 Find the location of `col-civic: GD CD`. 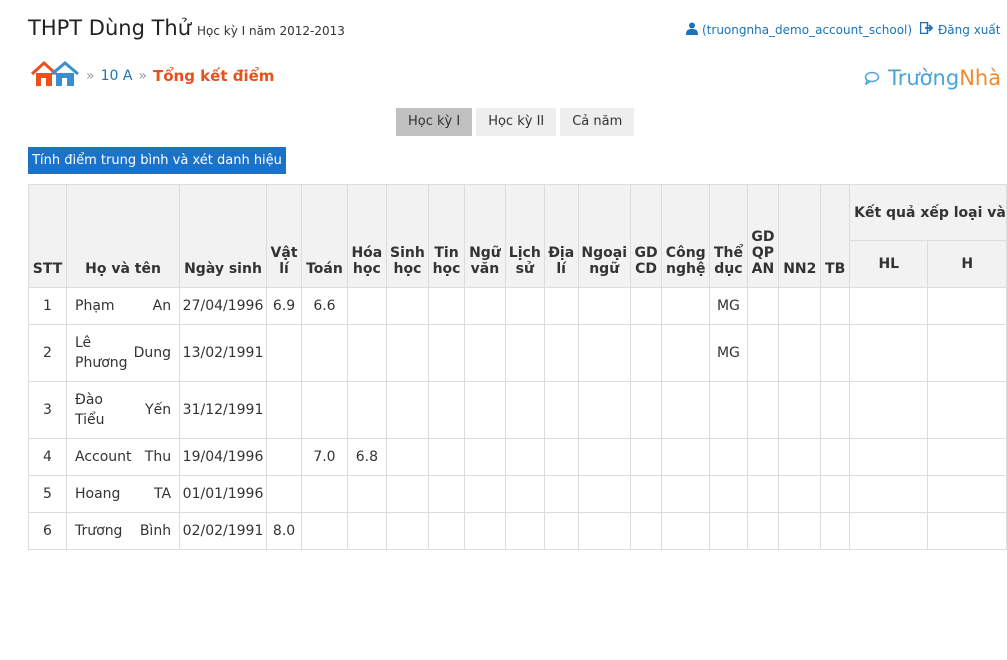

col-civic: GD CD is located at coordinates (646, 236).